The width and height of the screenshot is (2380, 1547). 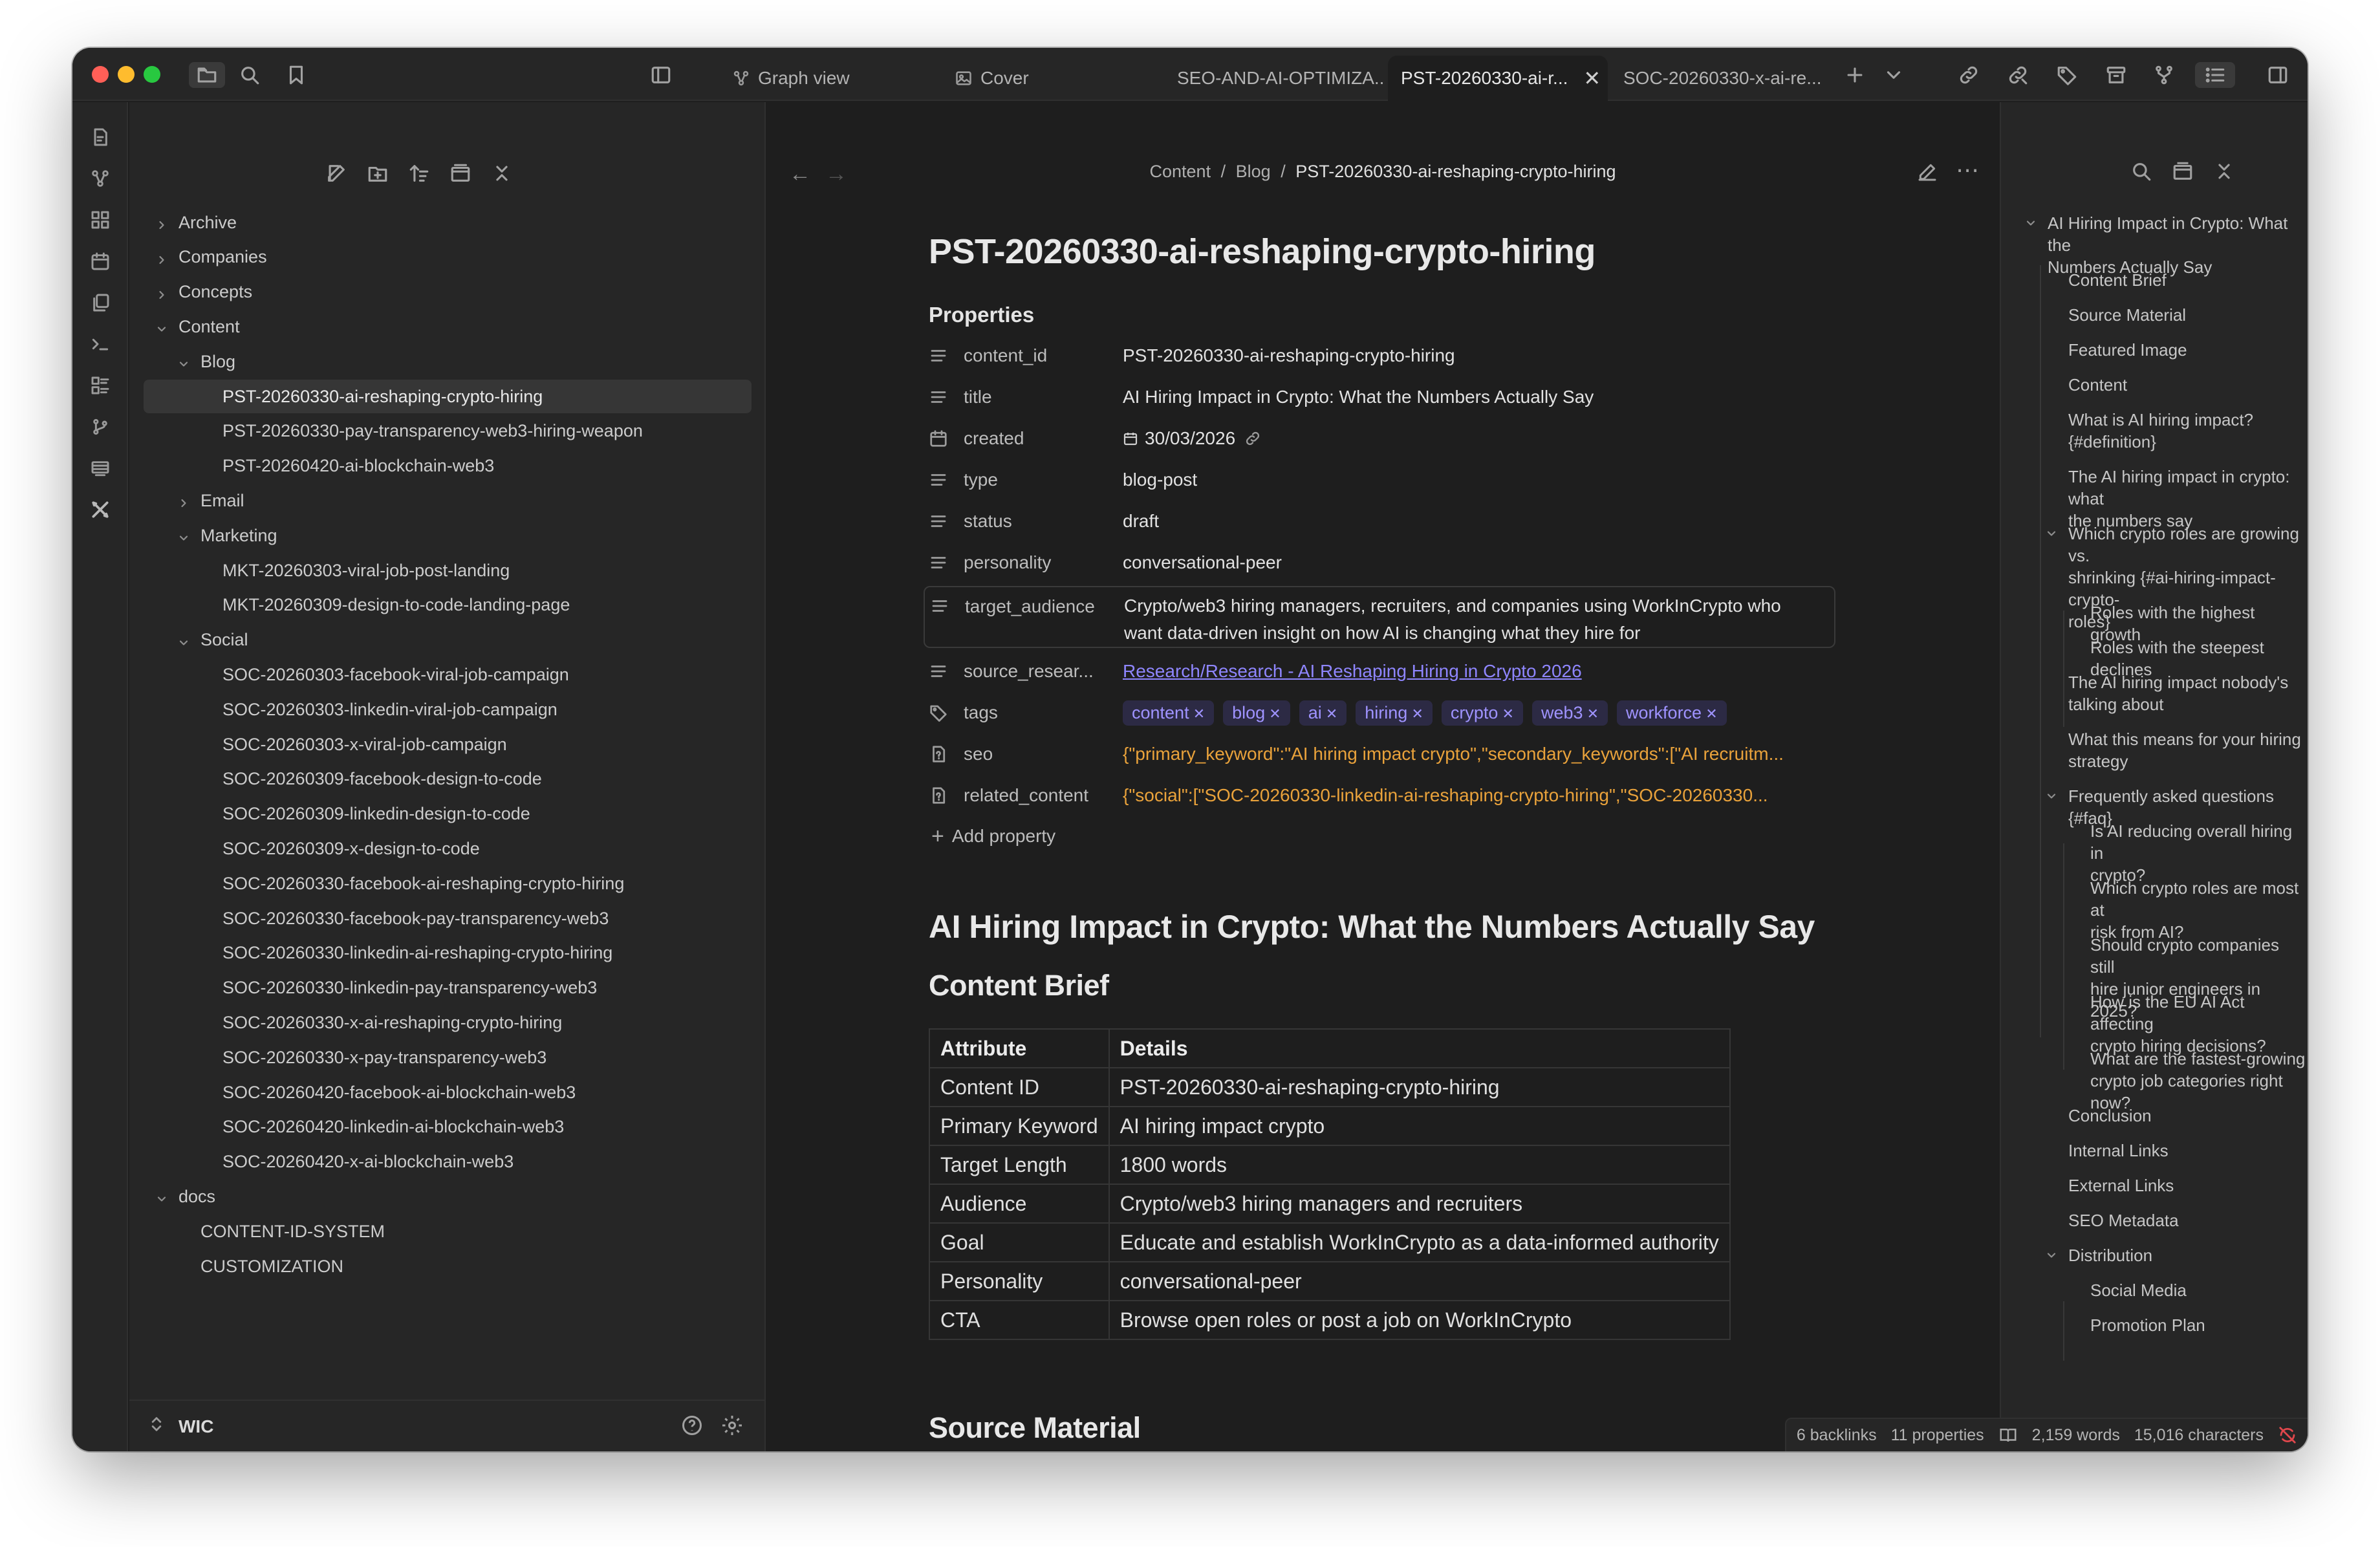 What do you see at coordinates (1388, 836) in the screenshot?
I see `add-property-button: + Add property` at bounding box center [1388, 836].